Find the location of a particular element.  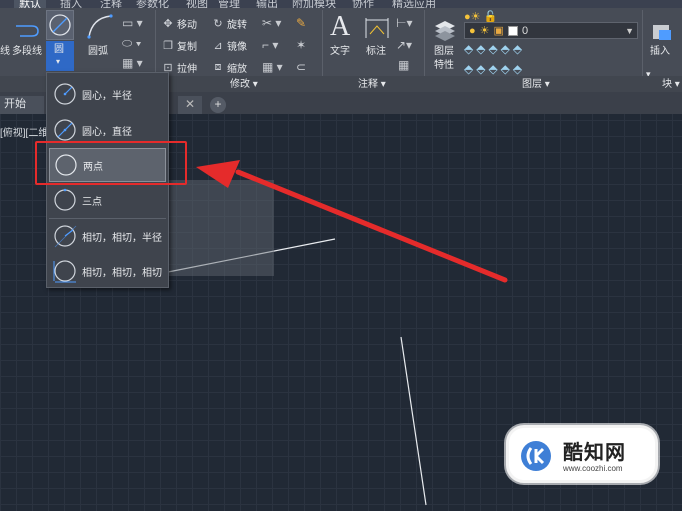

watermark-badge: 酷知网 www.coozhi.com is located at coordinates (582, 454).